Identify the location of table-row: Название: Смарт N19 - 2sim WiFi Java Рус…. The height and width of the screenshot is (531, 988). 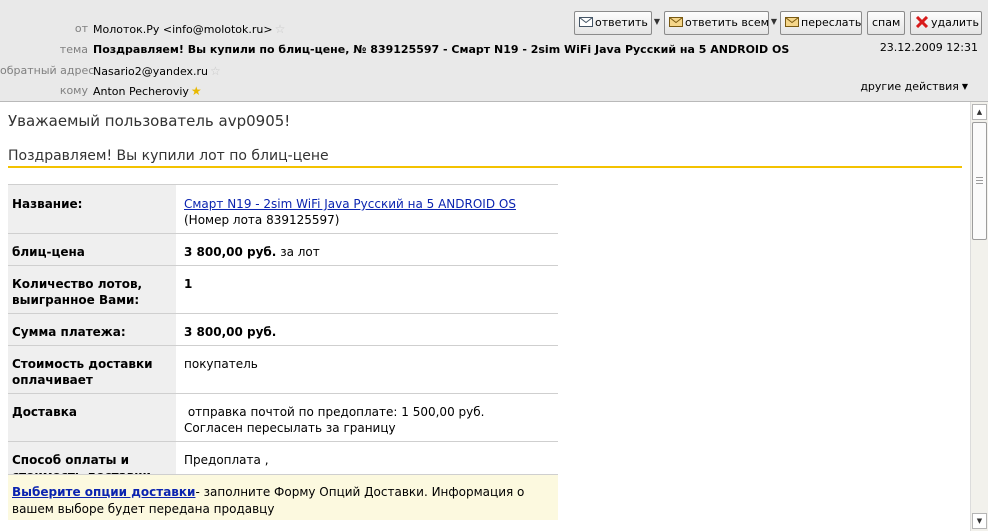
(283, 209).